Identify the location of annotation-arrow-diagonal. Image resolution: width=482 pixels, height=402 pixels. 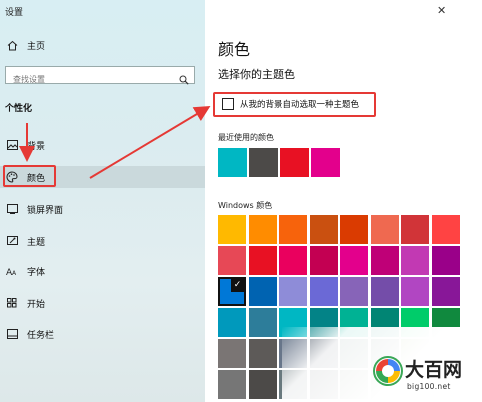
(150, 142).